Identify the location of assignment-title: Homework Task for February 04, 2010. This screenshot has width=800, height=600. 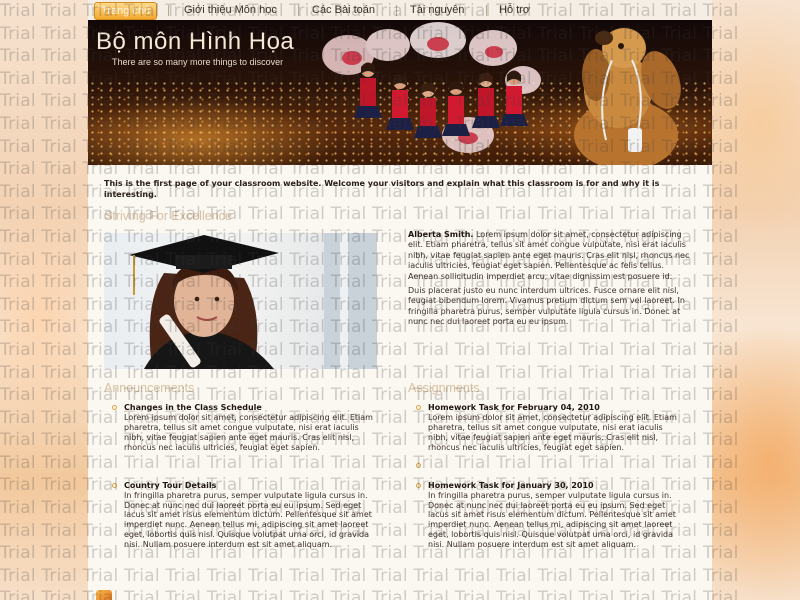
(556, 408).